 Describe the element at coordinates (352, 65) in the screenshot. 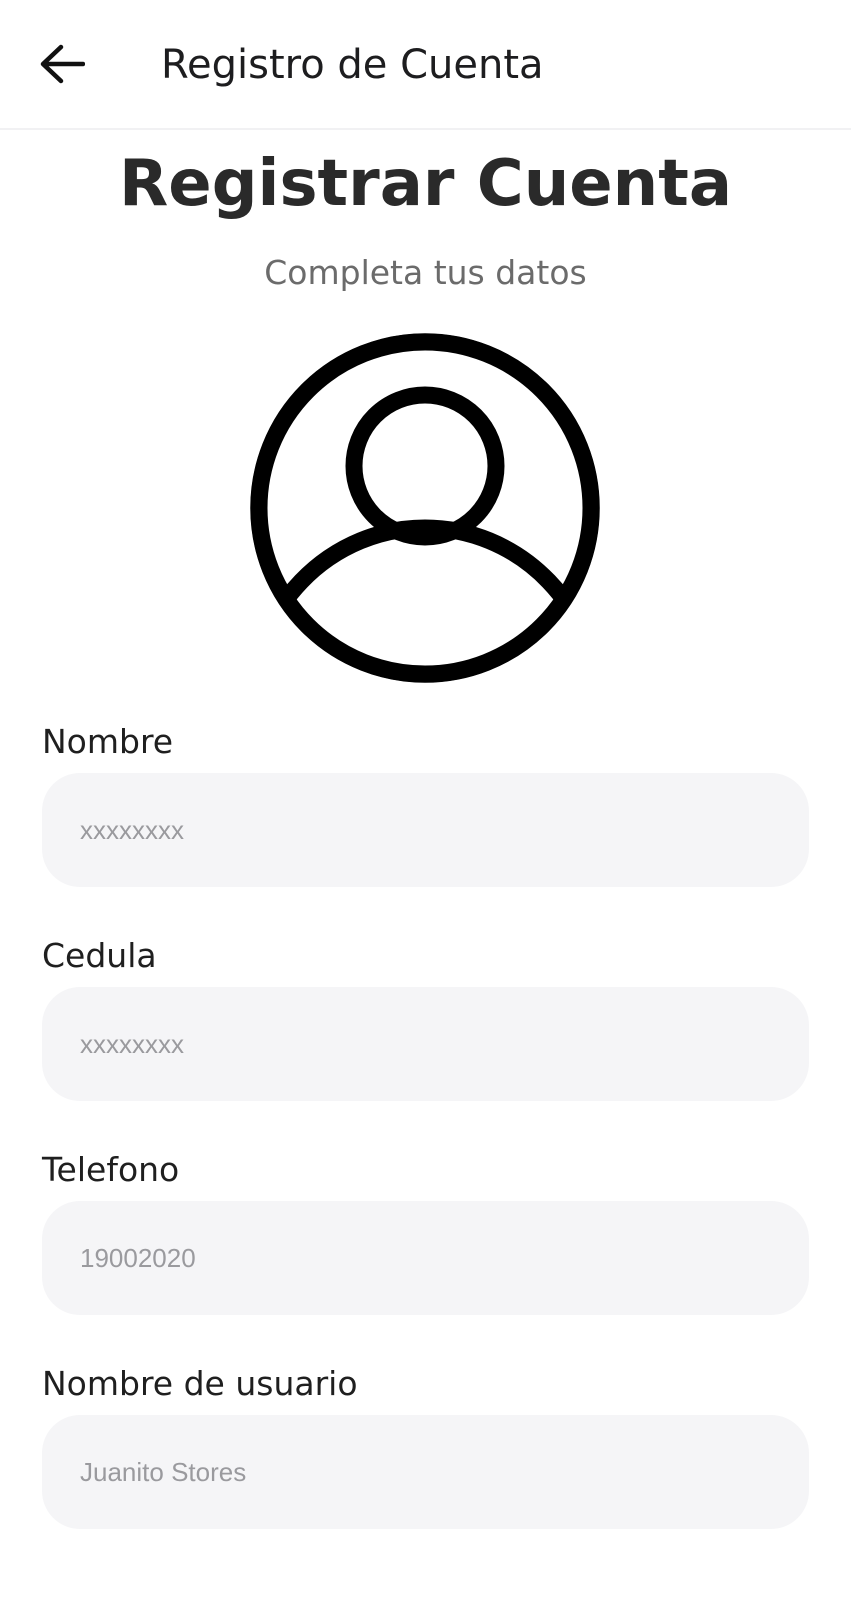

I see `app-bar-title: Registro de Cuenta` at that location.